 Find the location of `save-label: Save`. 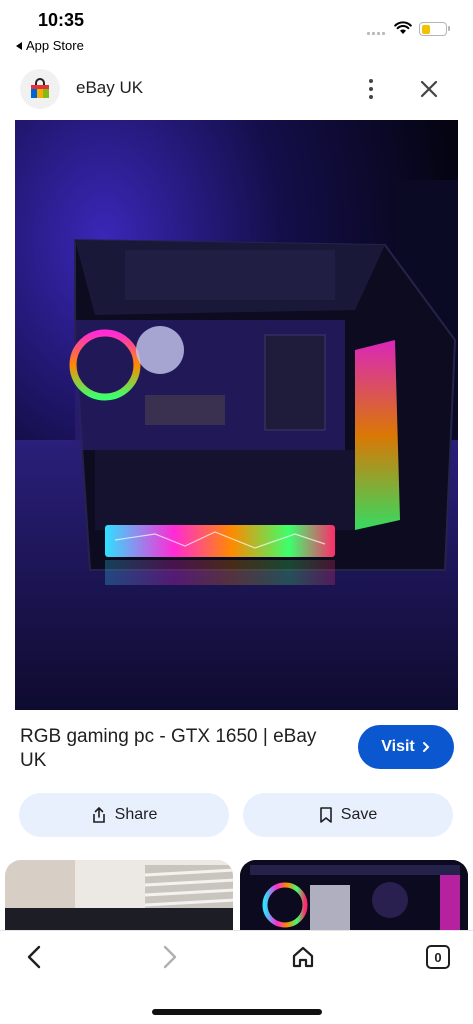

save-label: Save is located at coordinates (359, 814).